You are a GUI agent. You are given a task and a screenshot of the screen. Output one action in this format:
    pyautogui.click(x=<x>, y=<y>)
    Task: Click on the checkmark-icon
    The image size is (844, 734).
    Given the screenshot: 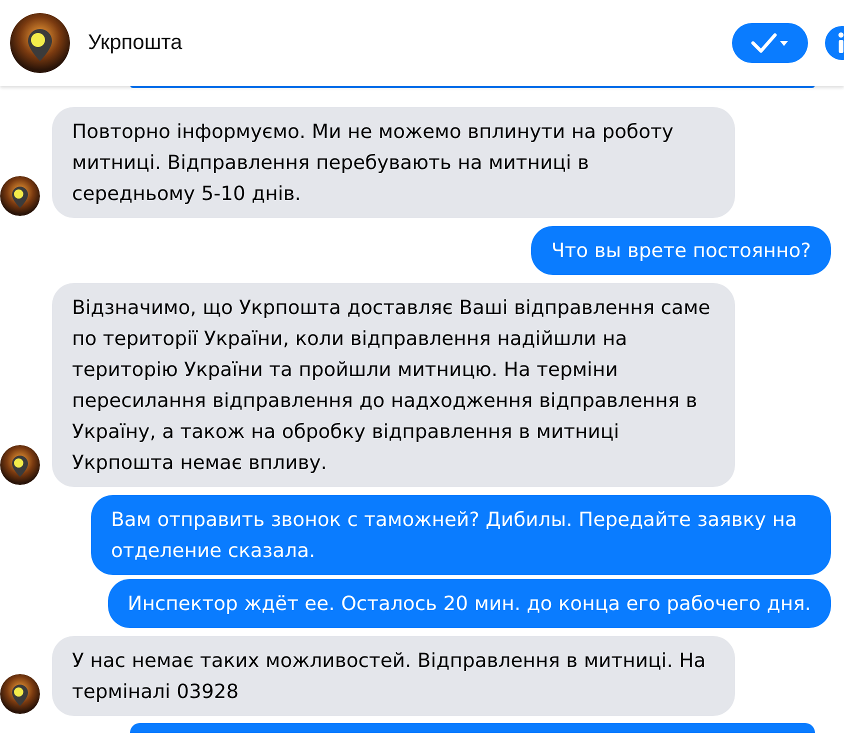 What is the action you would take?
    pyautogui.click(x=770, y=43)
    